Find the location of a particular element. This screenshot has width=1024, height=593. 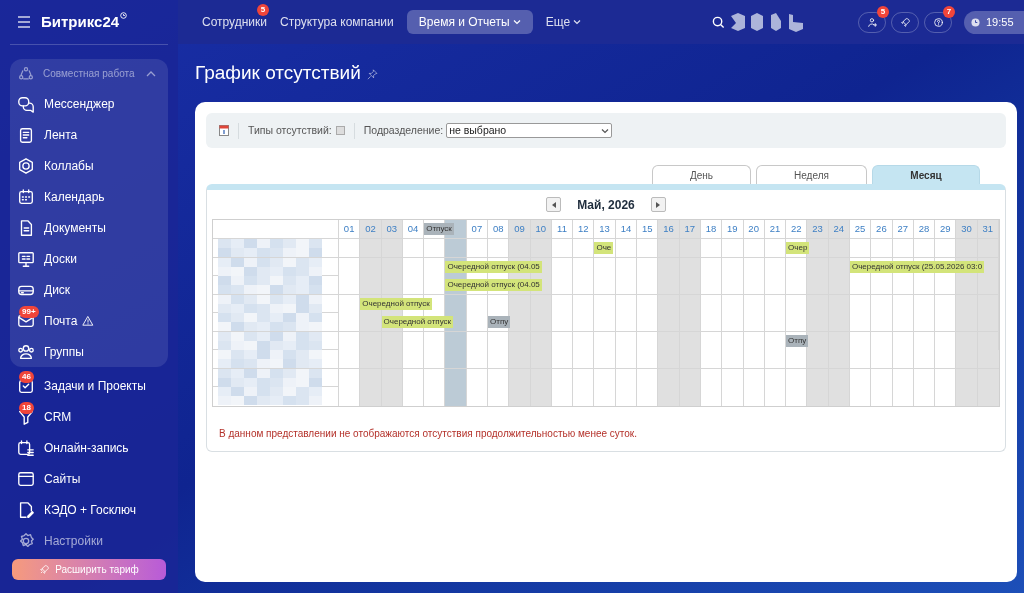

sidebar-item: Диск is located at coordinates (57, 289).